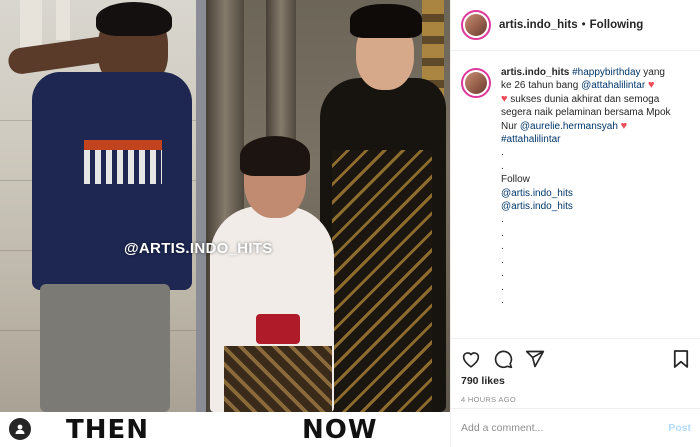 This screenshot has width=700, height=447. I want to click on caption-text-segment: Nur, so click(510, 126).